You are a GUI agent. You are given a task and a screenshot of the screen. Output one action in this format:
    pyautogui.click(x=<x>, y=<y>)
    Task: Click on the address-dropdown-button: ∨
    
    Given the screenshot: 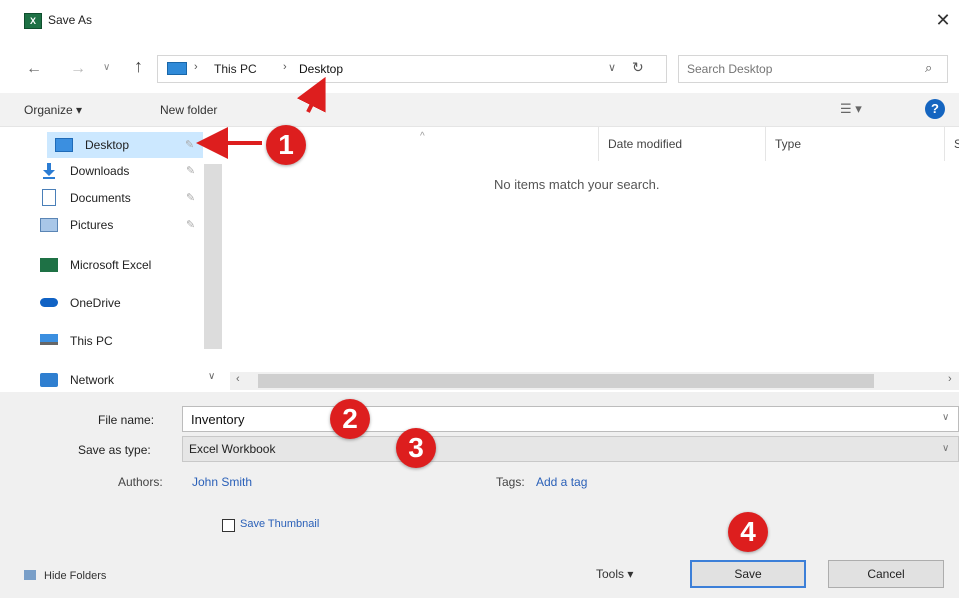 What is the action you would take?
    pyautogui.click(x=612, y=67)
    